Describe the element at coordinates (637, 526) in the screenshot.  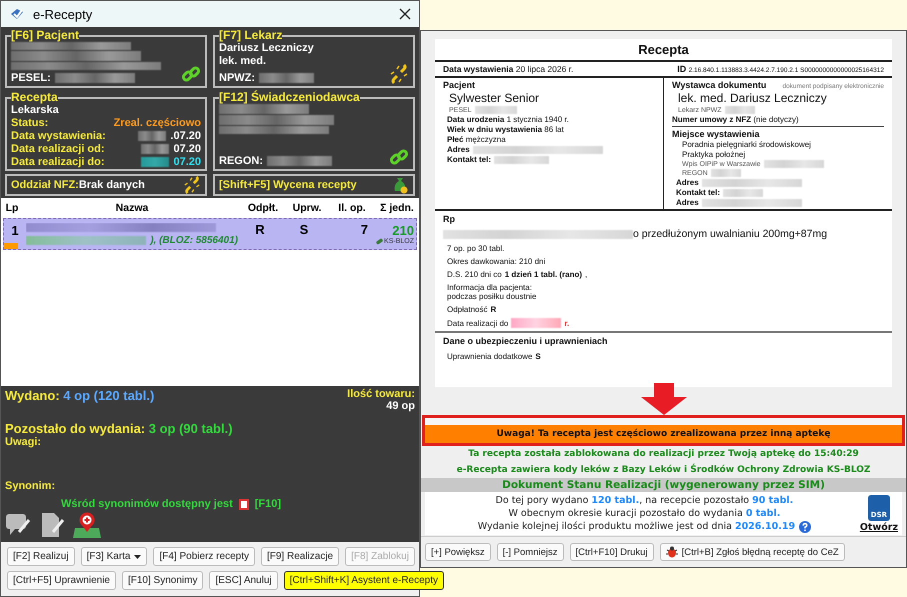
I see `status-line: Wydanie kolejnej ilości produktu możliwe jest od dnia 2026.10.19` at that location.